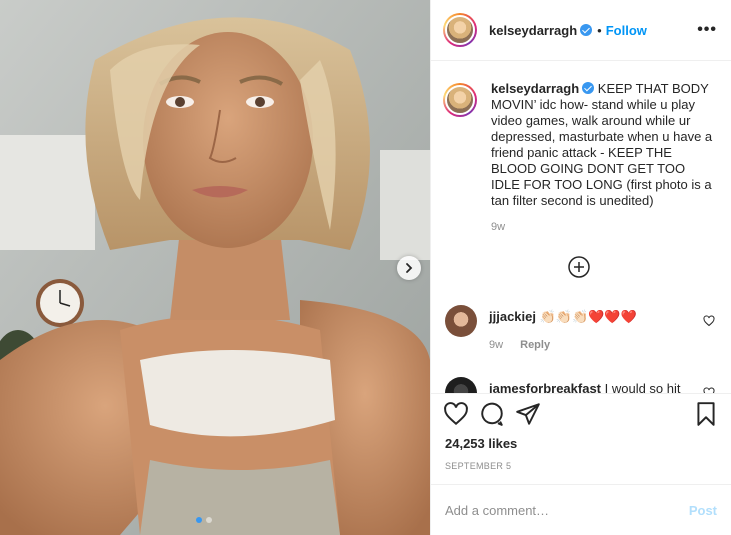 The width and height of the screenshot is (731, 535). I want to click on post-header: kelseydarragh • Follow •••, so click(581, 30).